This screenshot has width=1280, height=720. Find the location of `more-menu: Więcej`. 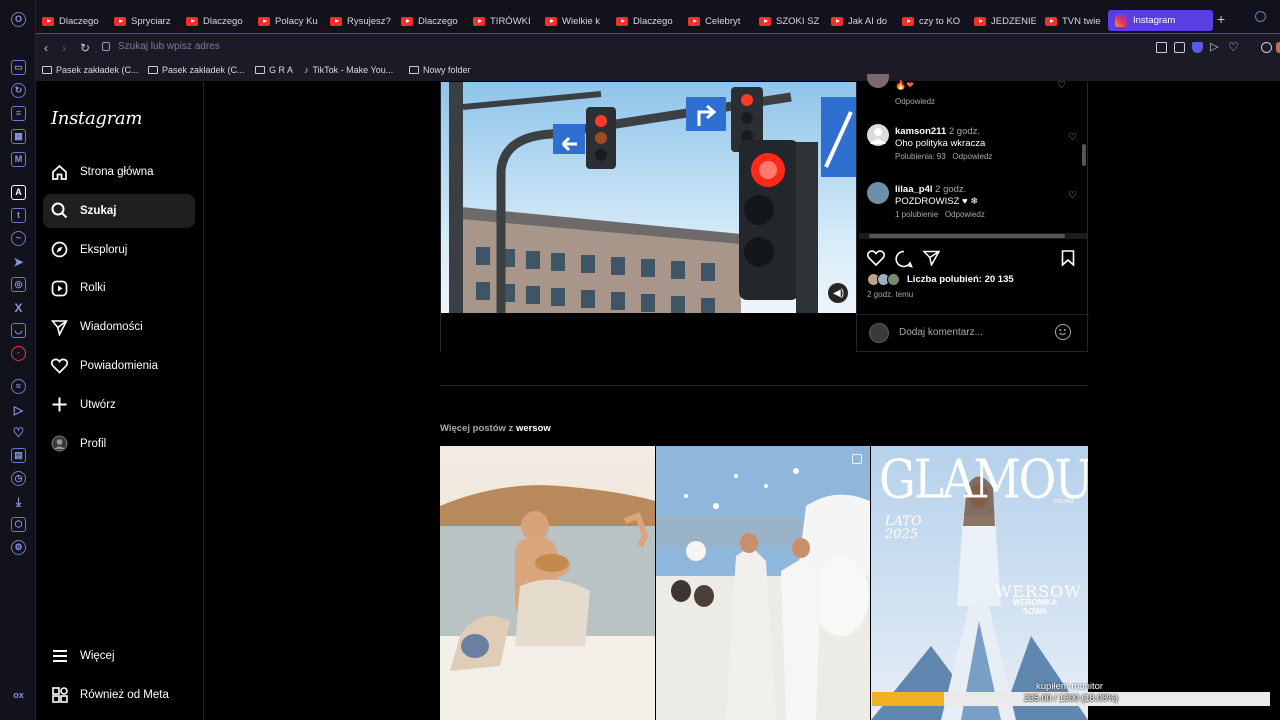

more-menu: Więcej is located at coordinates (119, 656).